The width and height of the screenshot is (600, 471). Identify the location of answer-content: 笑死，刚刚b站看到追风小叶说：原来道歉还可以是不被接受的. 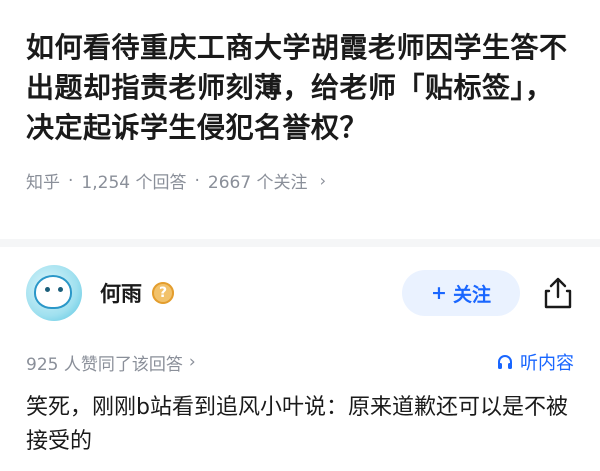
(300, 425).